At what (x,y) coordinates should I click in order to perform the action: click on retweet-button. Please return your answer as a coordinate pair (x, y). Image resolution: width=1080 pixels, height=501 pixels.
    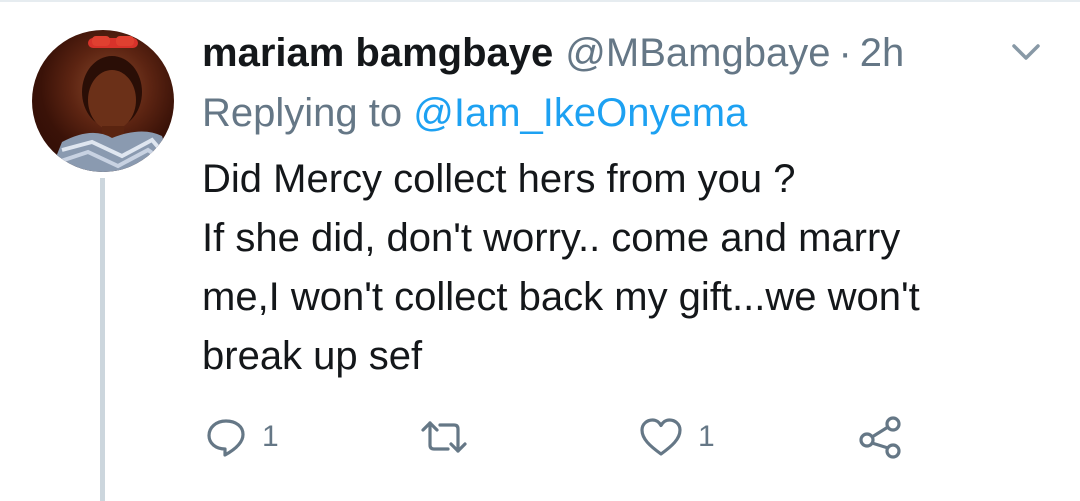
    Looking at the image, I should click on (451, 437).